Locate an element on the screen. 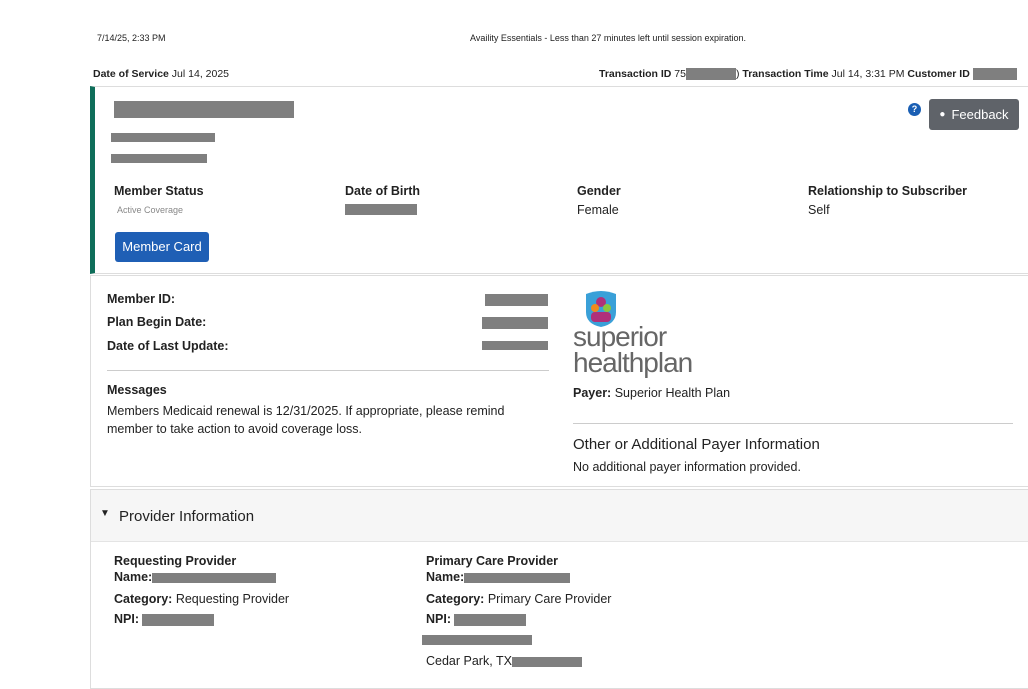 This screenshot has width=1028, height=689. pcp-city-value: Cedar Park, TX is located at coordinates (469, 661).